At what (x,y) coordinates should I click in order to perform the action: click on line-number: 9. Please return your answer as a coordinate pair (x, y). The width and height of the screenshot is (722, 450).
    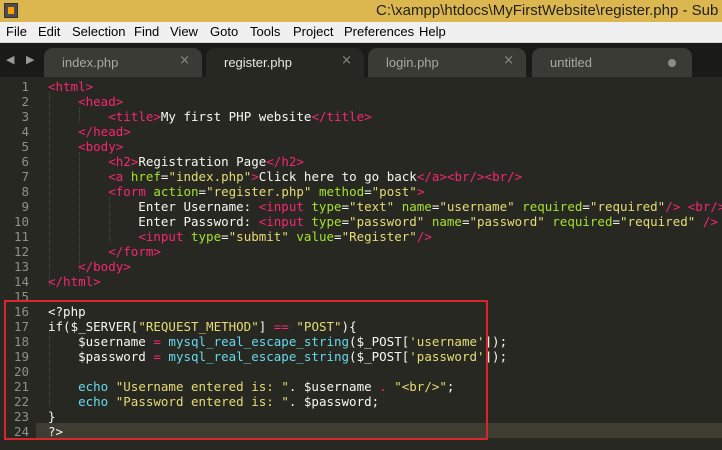
    Looking at the image, I should click on (25, 206).